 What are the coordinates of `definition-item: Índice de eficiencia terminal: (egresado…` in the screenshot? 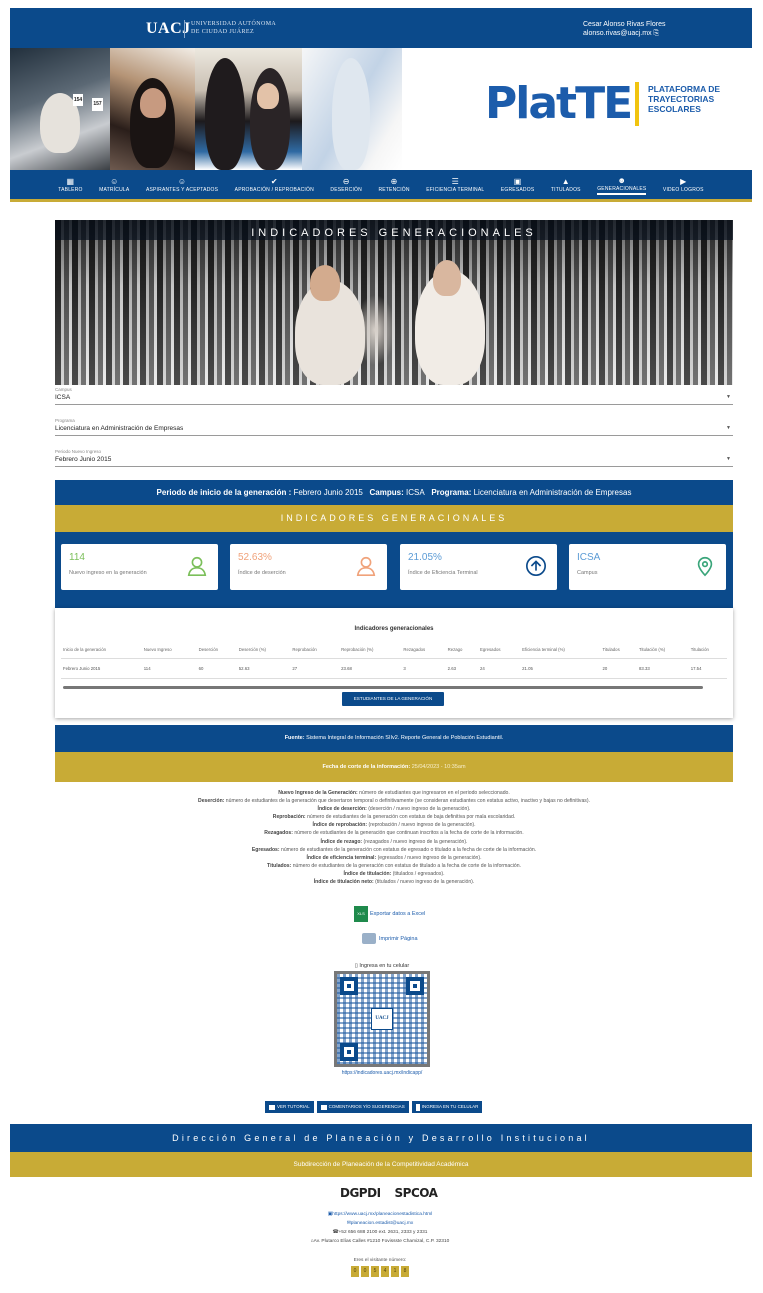 It's located at (394, 858).